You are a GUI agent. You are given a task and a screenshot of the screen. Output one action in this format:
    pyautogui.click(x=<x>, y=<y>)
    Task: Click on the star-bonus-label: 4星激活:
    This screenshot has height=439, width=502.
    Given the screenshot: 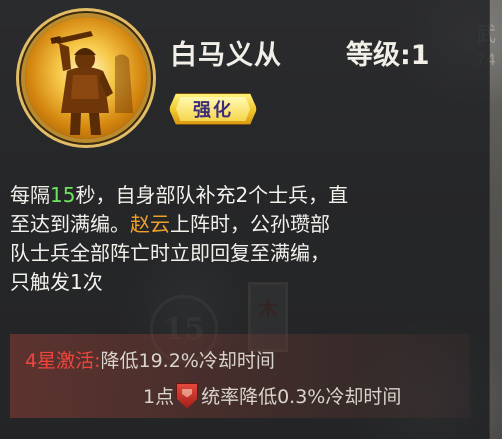 What is the action you would take?
    pyautogui.click(x=63, y=361)
    